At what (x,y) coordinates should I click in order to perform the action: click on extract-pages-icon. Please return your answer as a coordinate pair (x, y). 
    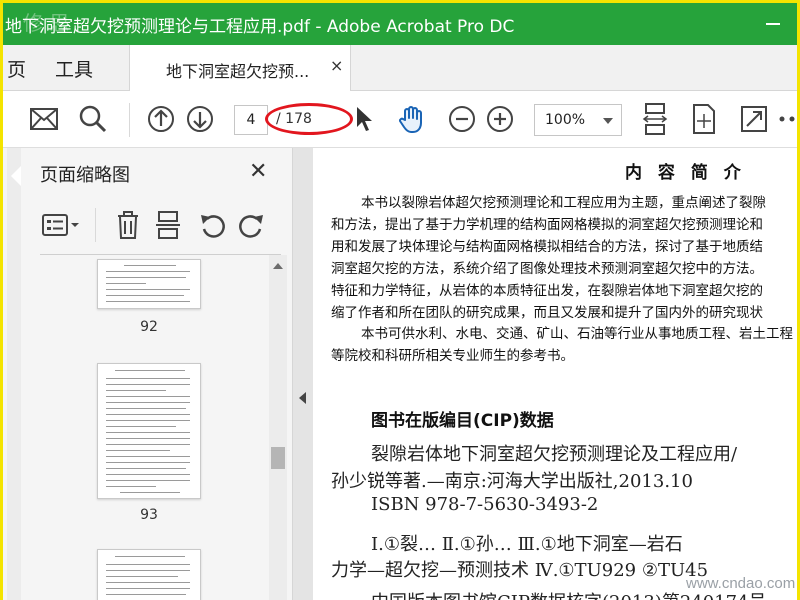
    Looking at the image, I should click on (168, 225).